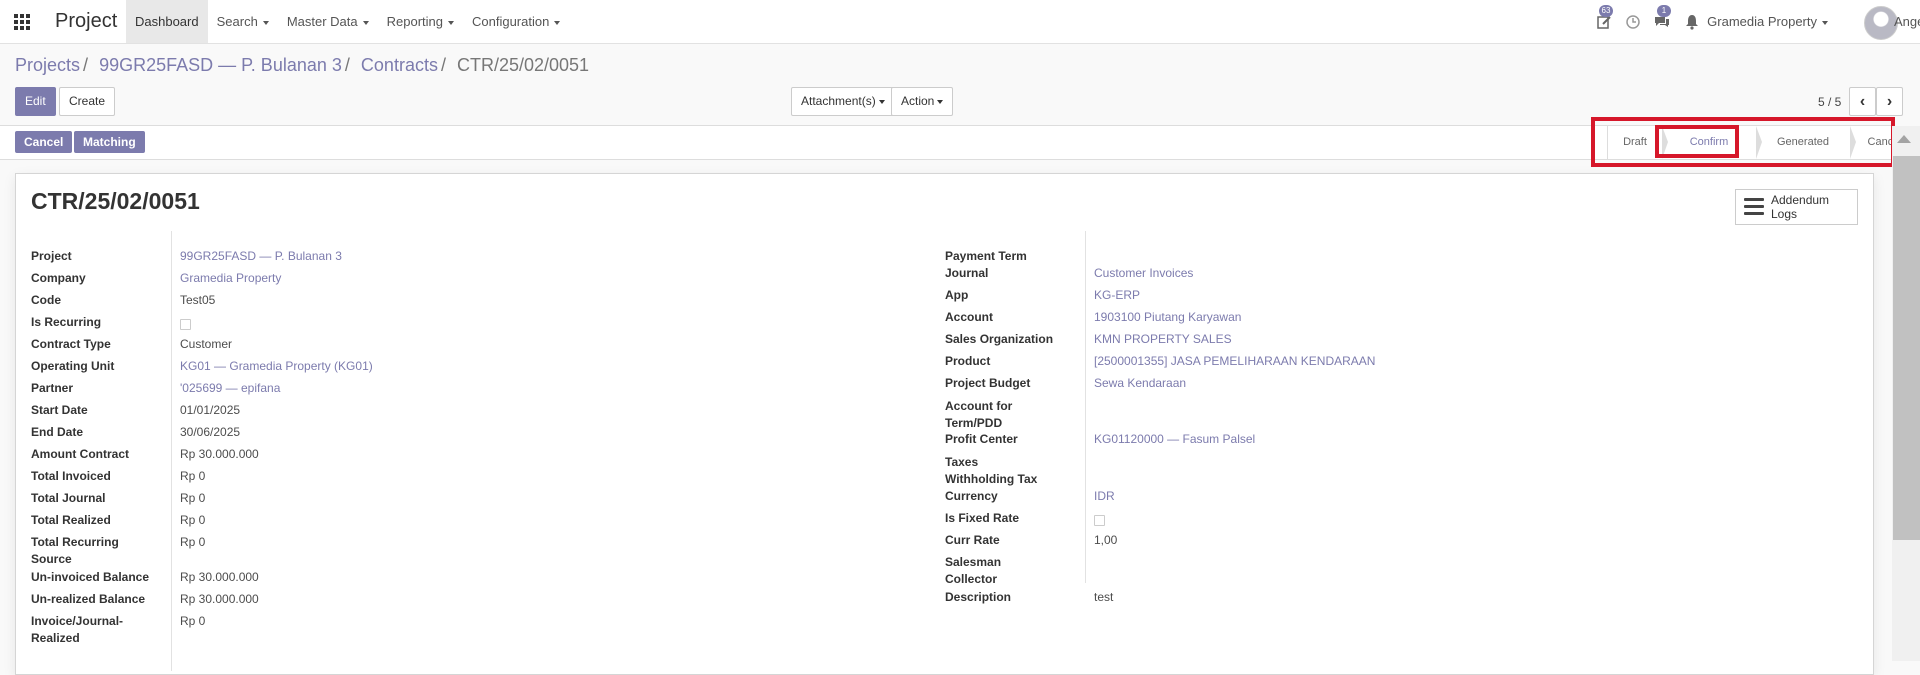  I want to click on field-code: Test05, so click(198, 300).